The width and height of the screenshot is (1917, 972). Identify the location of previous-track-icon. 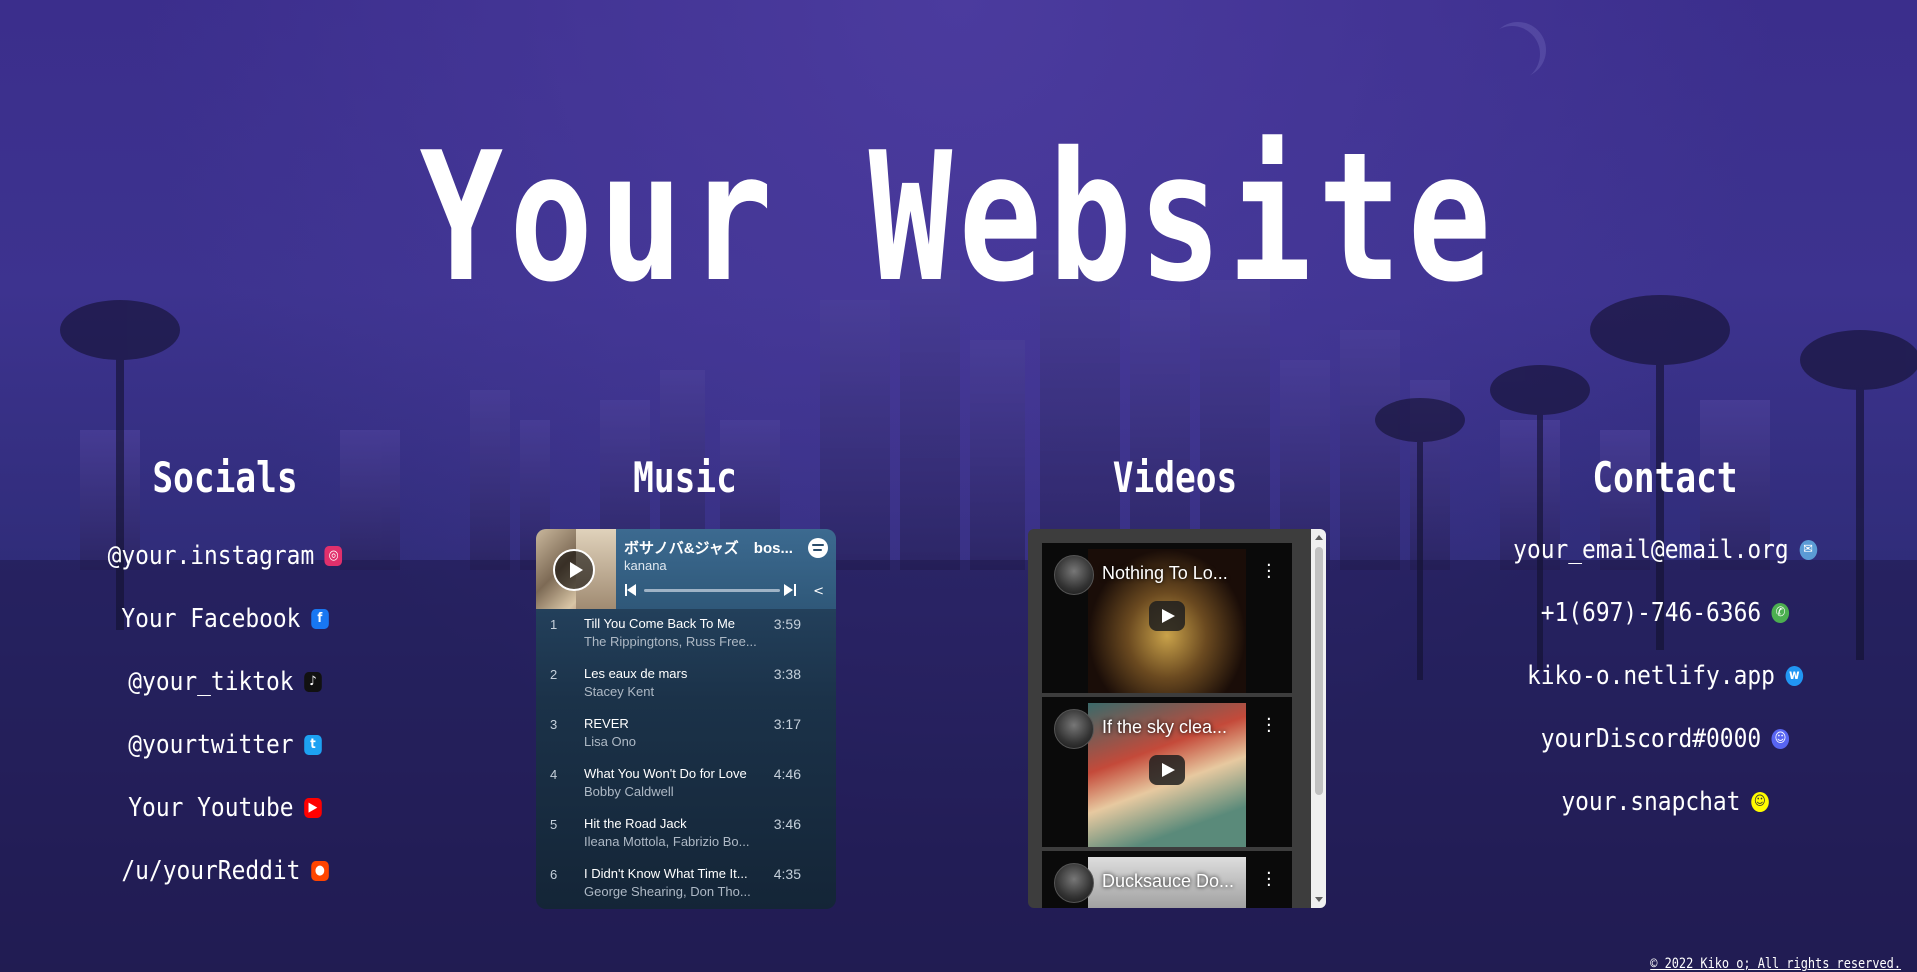
(631, 590).